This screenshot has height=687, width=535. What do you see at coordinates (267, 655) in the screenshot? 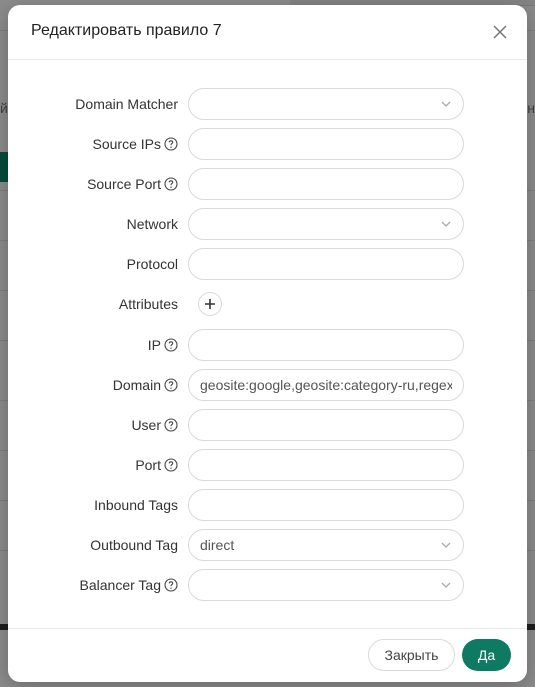
I see `dialog-footer: Закрыть Да` at bounding box center [267, 655].